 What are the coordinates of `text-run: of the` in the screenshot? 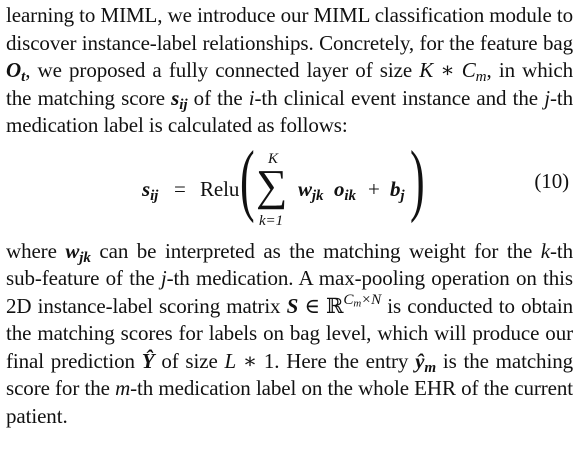 It's located at (218, 97).